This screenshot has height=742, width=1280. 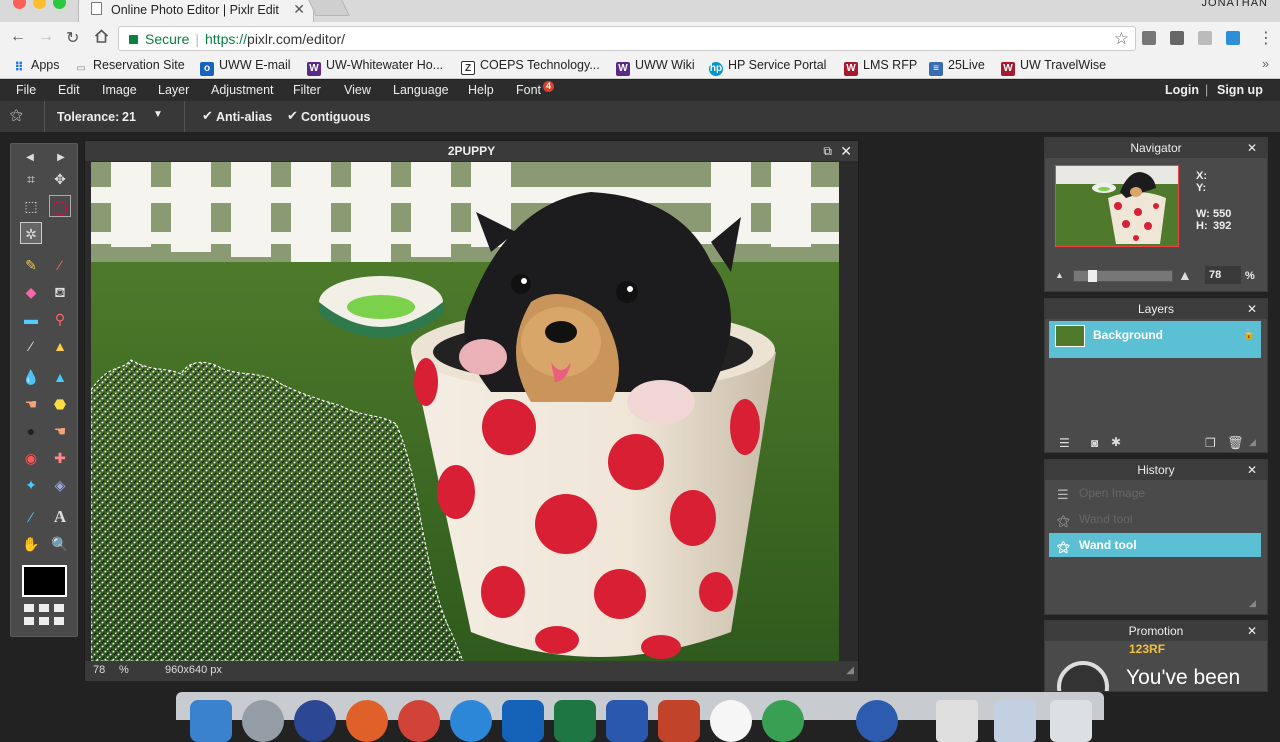 I want to click on minimize-window-icon, so click(x=39, y=4).